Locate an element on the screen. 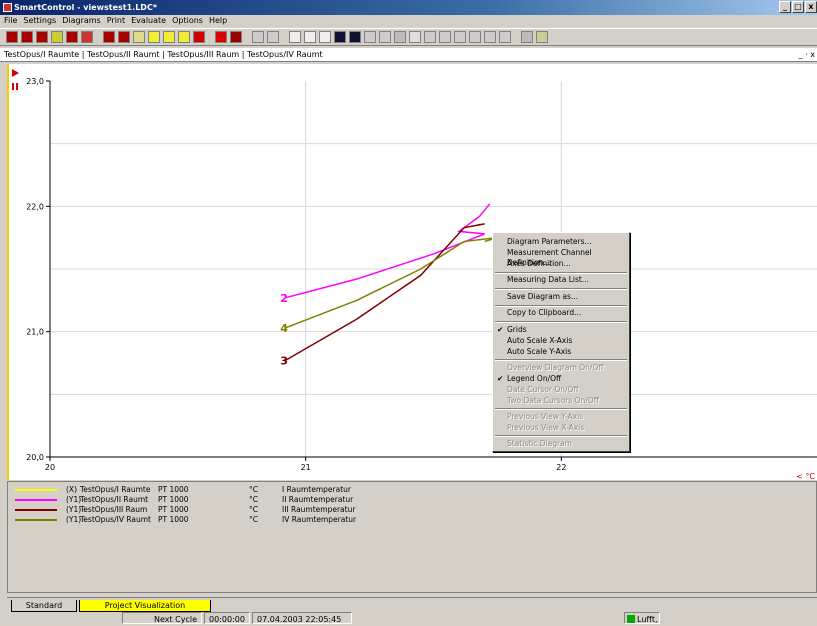  cursor-play-icon is located at coordinates (15, 73).